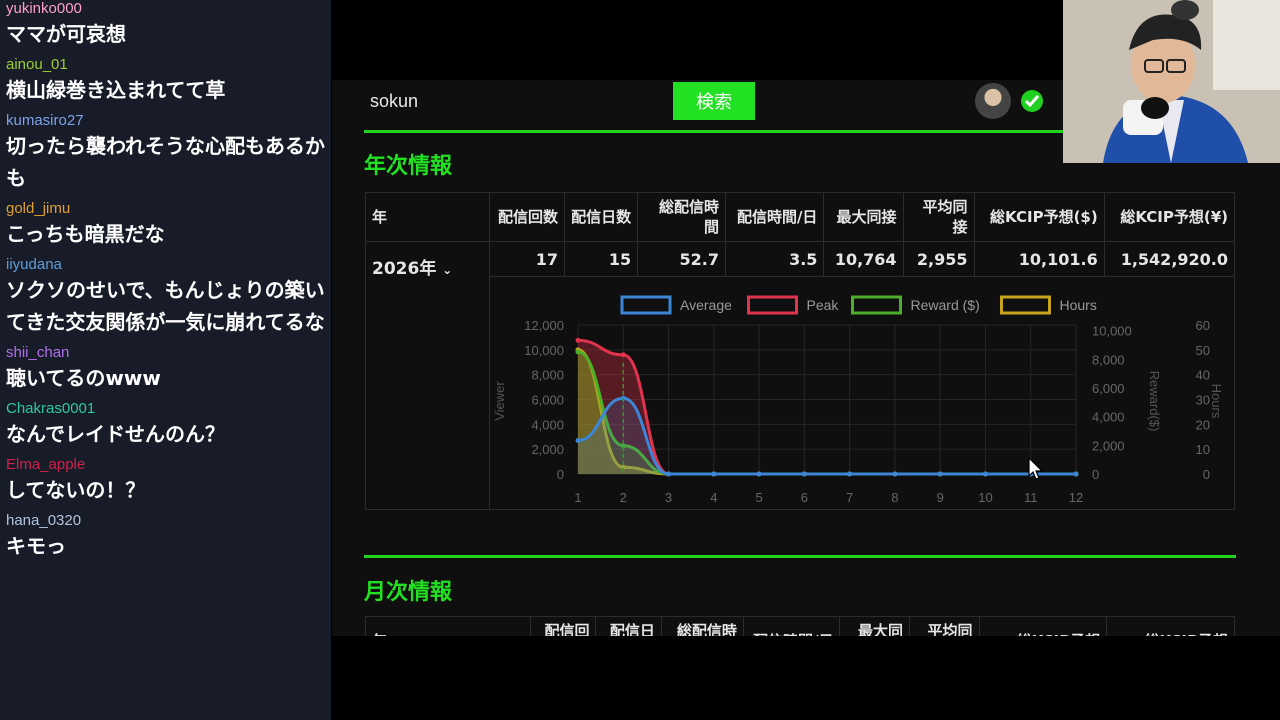  I want to click on y-tick-label: 12,000, so click(544, 325).